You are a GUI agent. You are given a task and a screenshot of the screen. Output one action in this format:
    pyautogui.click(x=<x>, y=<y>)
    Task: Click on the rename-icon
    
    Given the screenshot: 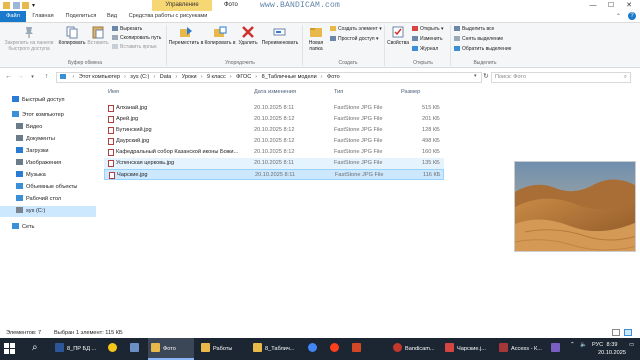 What is the action you would take?
    pyautogui.click(x=280, y=32)
    